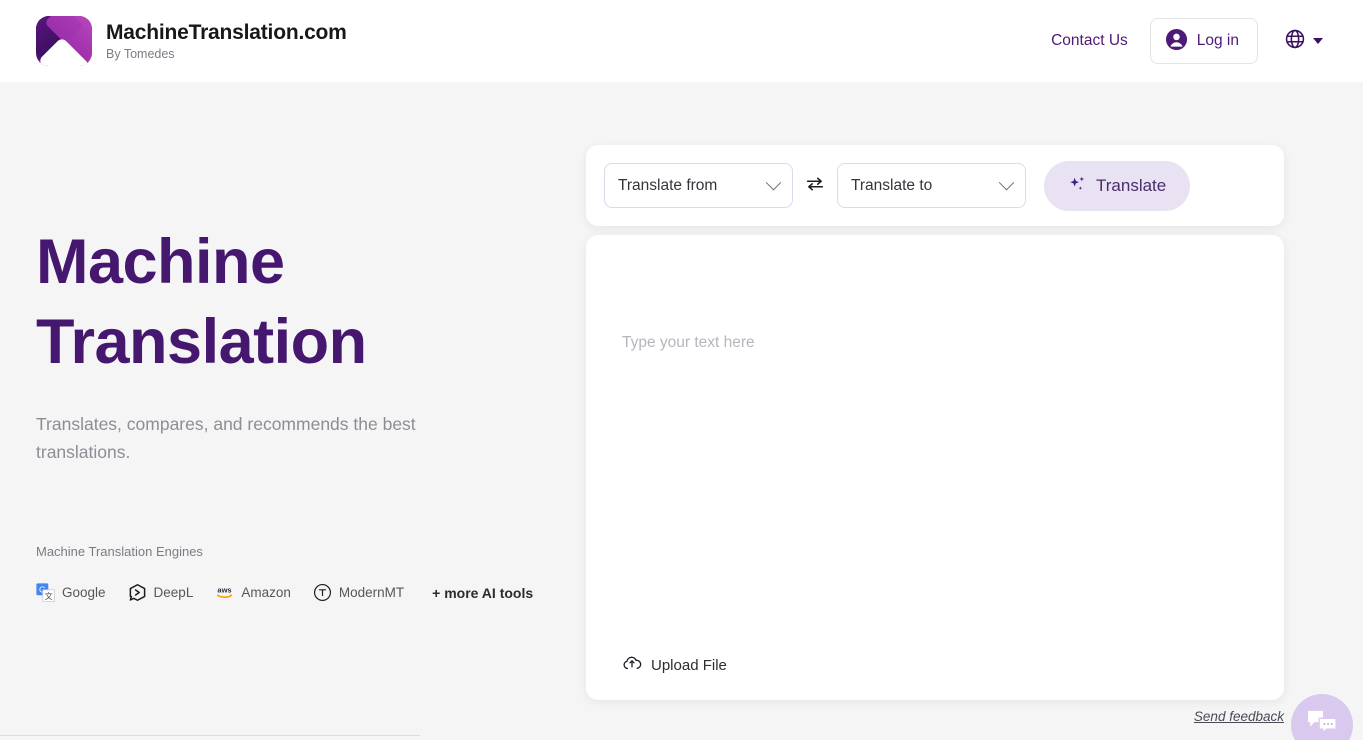  I want to click on target-language-select: Translate to, so click(931, 185).